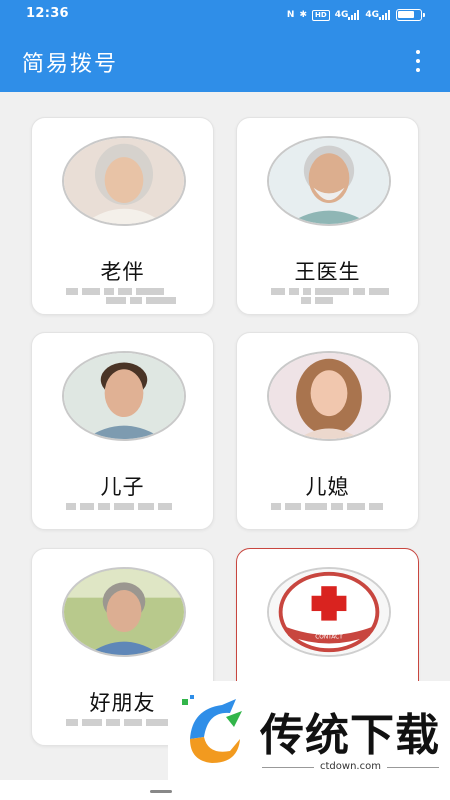 The image size is (450, 800). I want to click on bluetooth-icon: ✱, so click(303, 15).